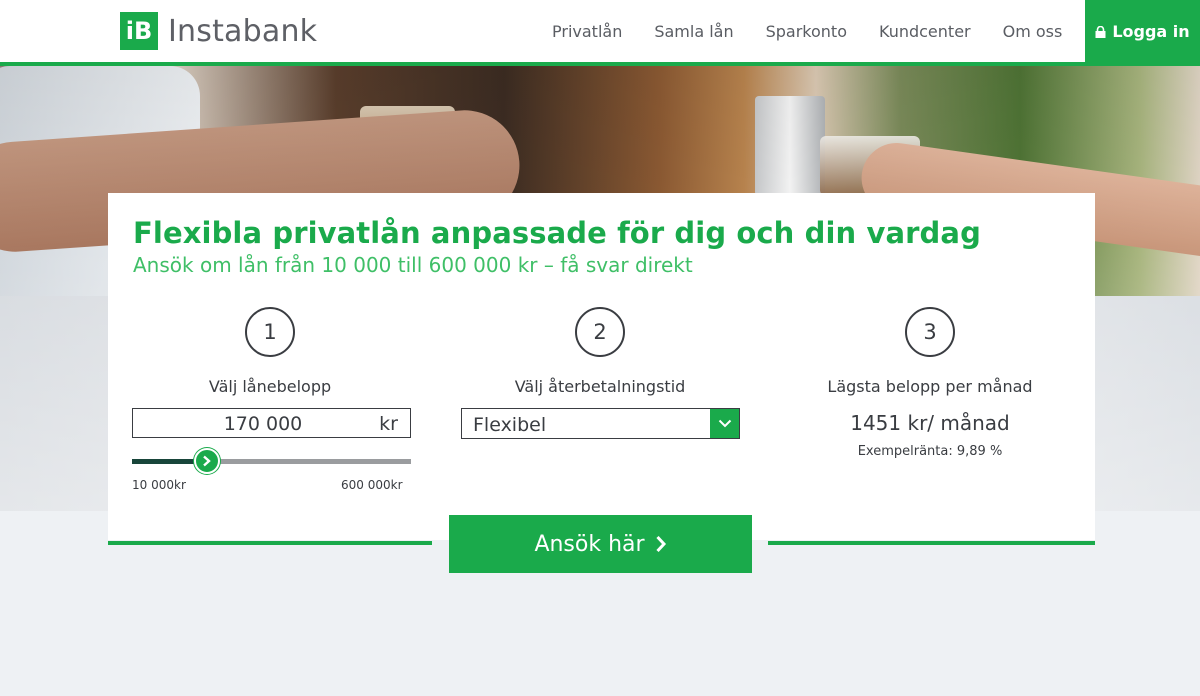 This screenshot has height=696, width=1200. Describe the element at coordinates (388, 424) in the screenshot. I see `loan-amount-unit: kr` at that location.